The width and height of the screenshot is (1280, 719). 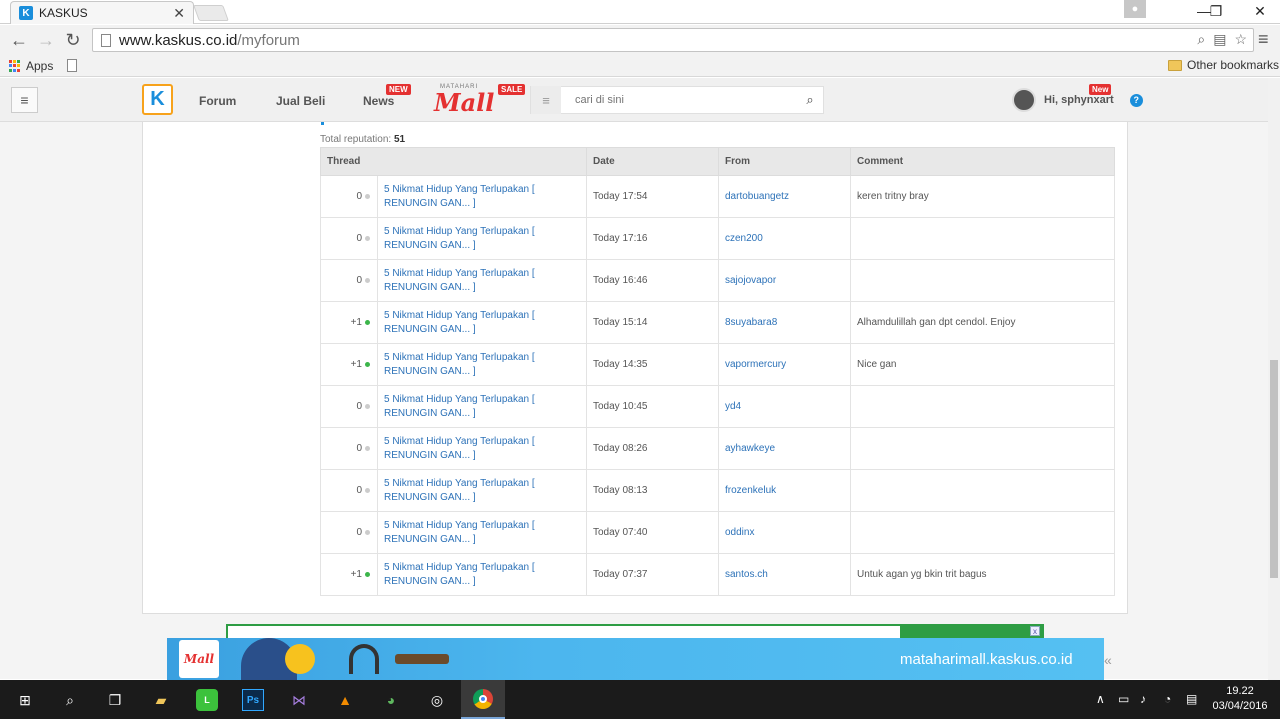 I want to click on user-menu: Hi, sphynxart ?, so click(x=1077, y=100).